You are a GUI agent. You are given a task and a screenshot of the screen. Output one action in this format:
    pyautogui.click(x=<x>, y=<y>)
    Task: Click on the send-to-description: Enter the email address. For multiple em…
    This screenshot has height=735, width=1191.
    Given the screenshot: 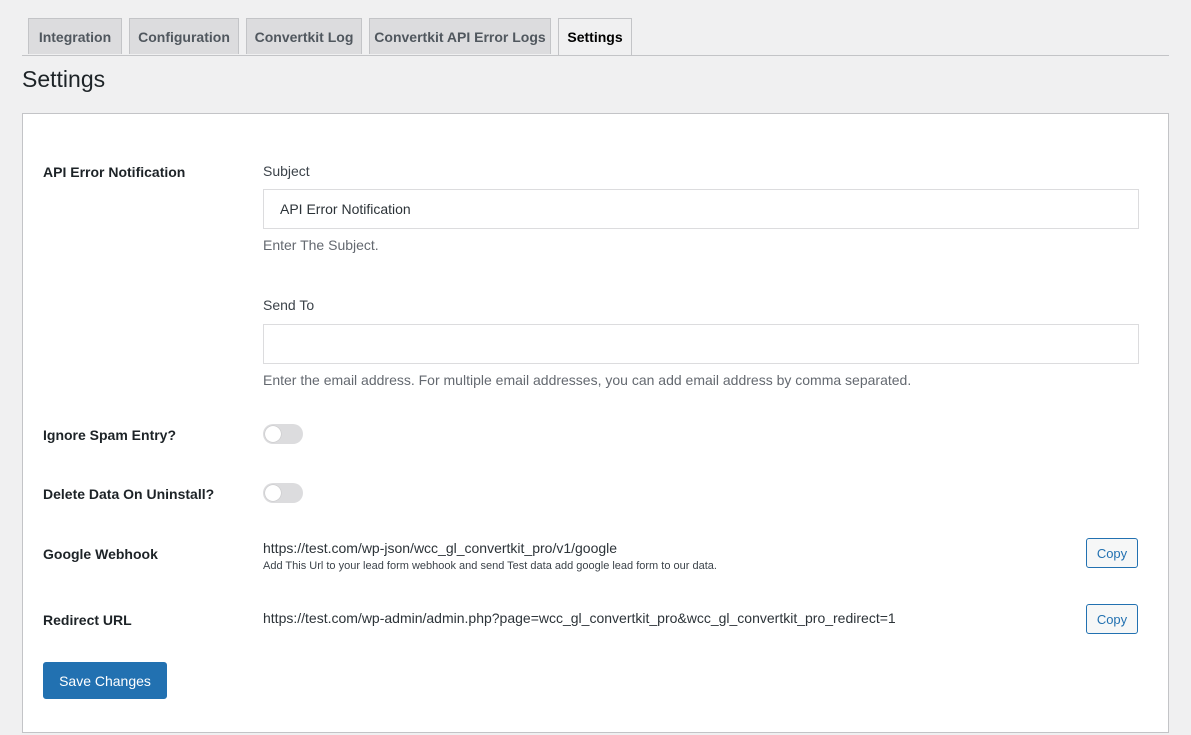 What is the action you would take?
    pyautogui.click(x=587, y=380)
    